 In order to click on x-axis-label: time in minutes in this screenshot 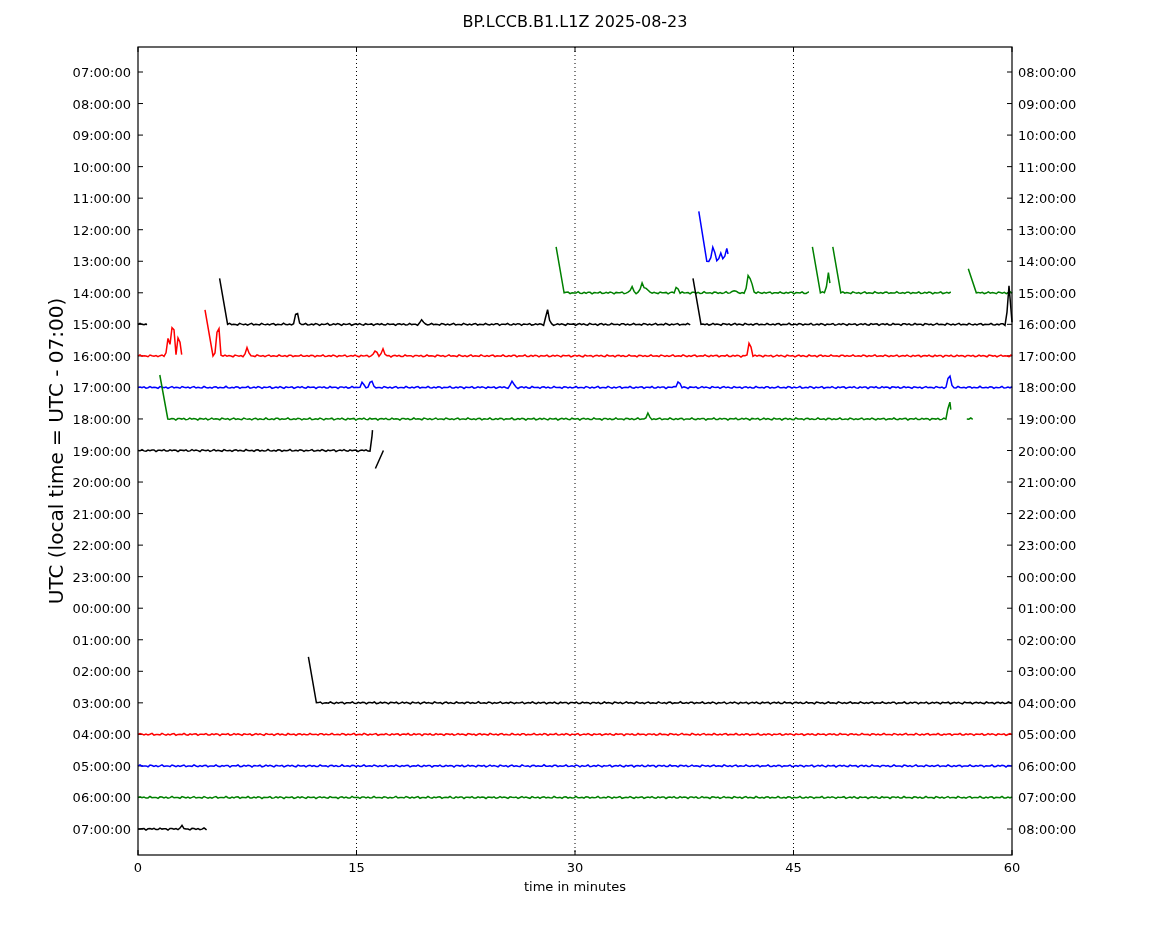, I will do `click(575, 886)`.